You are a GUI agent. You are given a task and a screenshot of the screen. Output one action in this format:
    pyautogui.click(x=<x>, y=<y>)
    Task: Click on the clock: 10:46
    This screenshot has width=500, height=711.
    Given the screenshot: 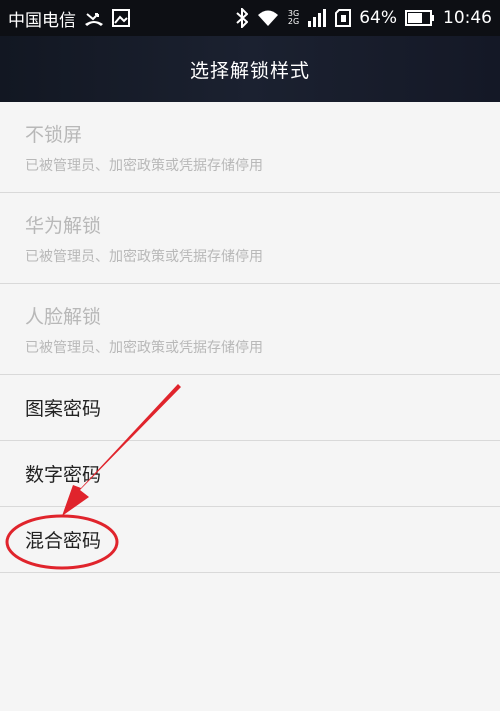 What is the action you would take?
    pyautogui.click(x=467, y=18)
    